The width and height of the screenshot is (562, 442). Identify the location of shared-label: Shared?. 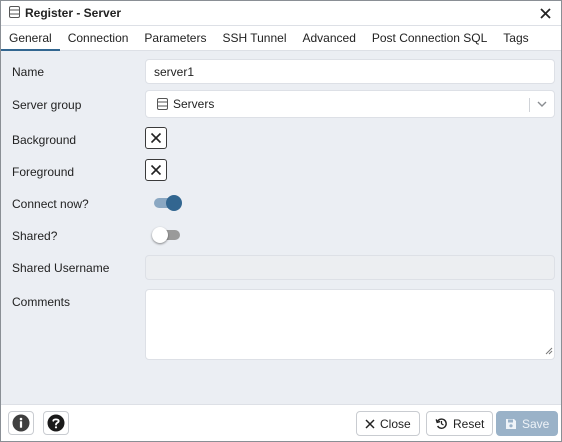
(35, 236).